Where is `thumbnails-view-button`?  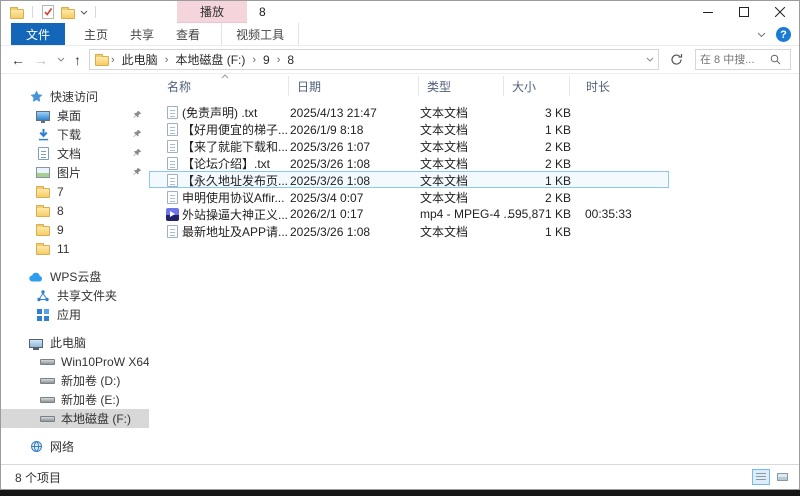 thumbnails-view-button is located at coordinates (782, 477).